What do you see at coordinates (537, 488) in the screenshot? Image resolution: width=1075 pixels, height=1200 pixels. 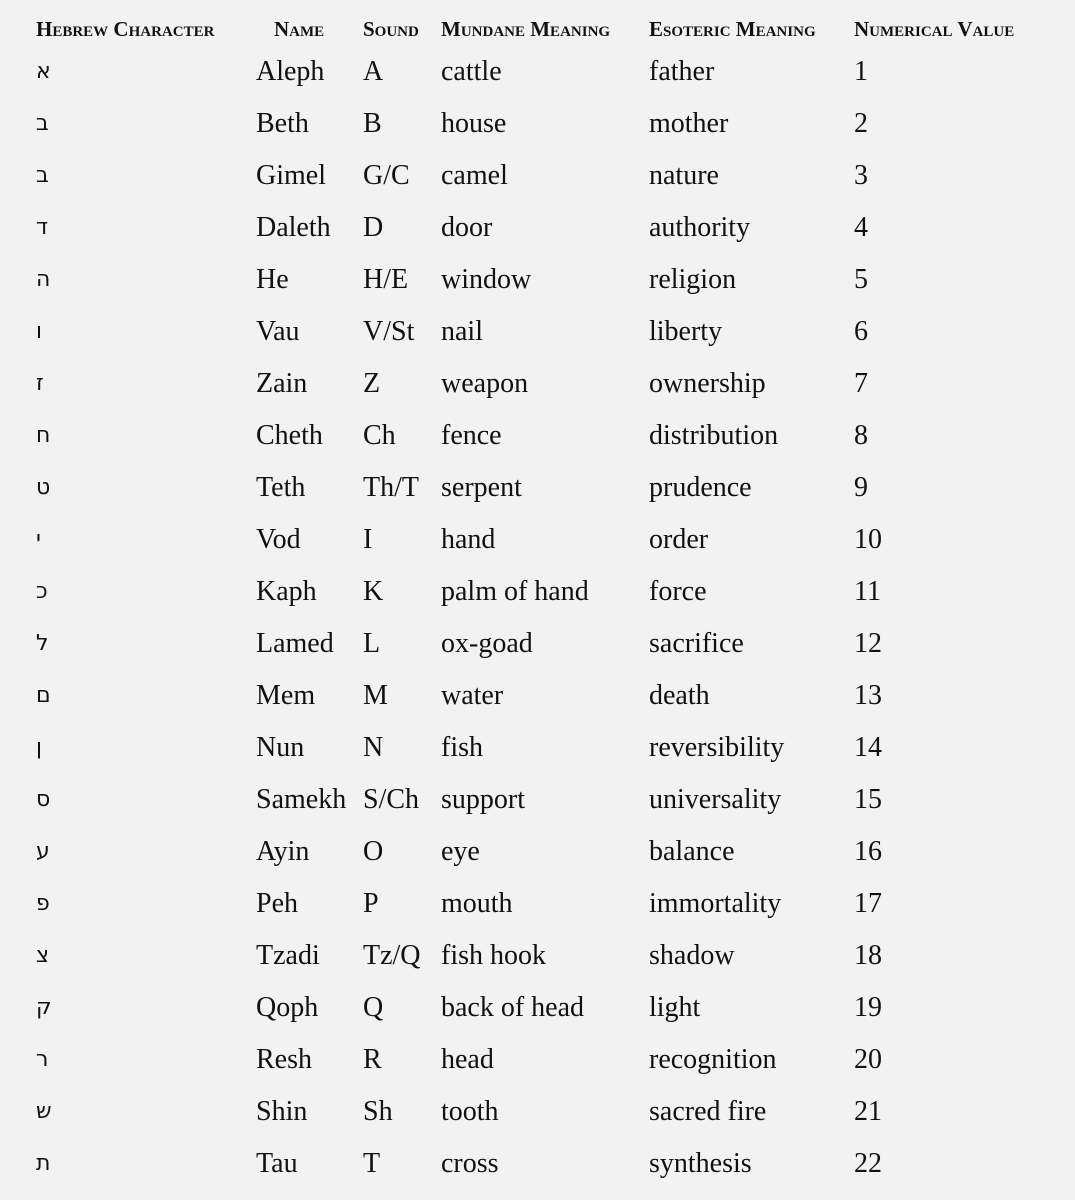 I see `table-row: ט Teth Th/T serpent prudence 9` at bounding box center [537, 488].